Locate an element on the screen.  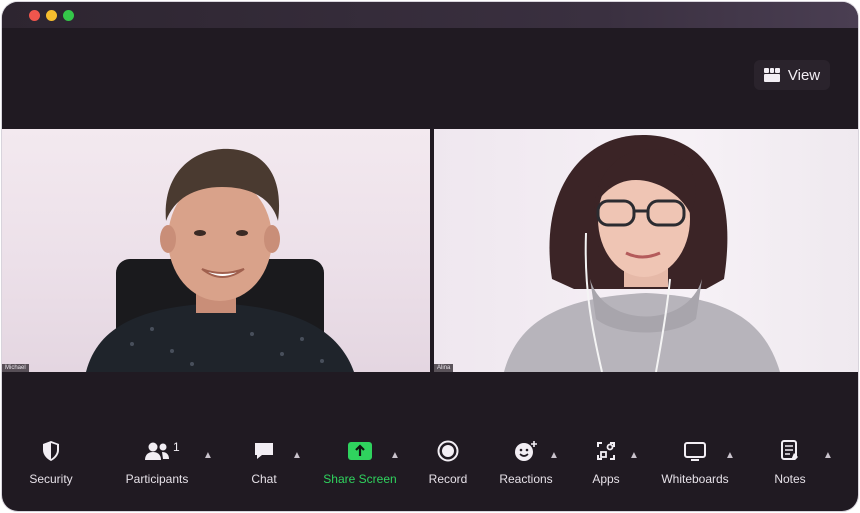
share-screen-caret-icon: ▲ is located at coordinates (395, 455).